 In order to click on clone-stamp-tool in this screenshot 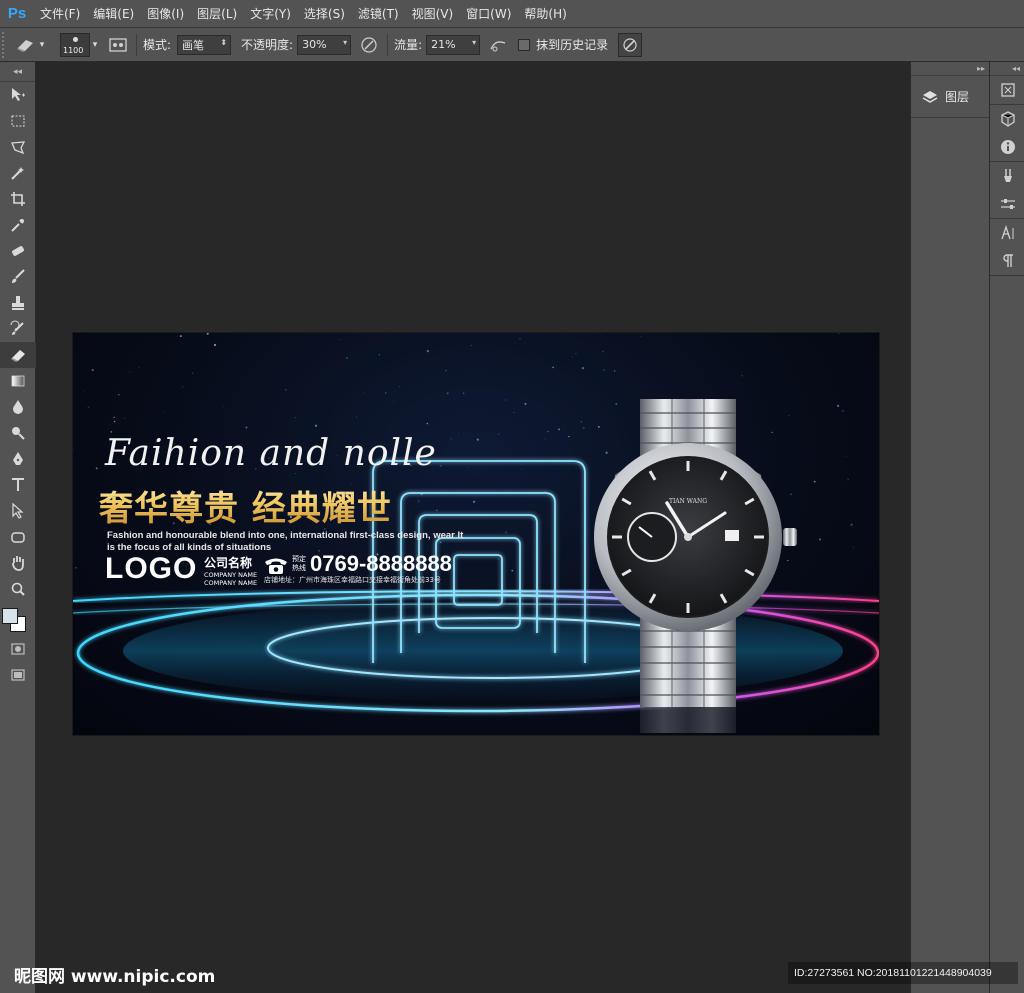, I will do `click(18, 303)`.